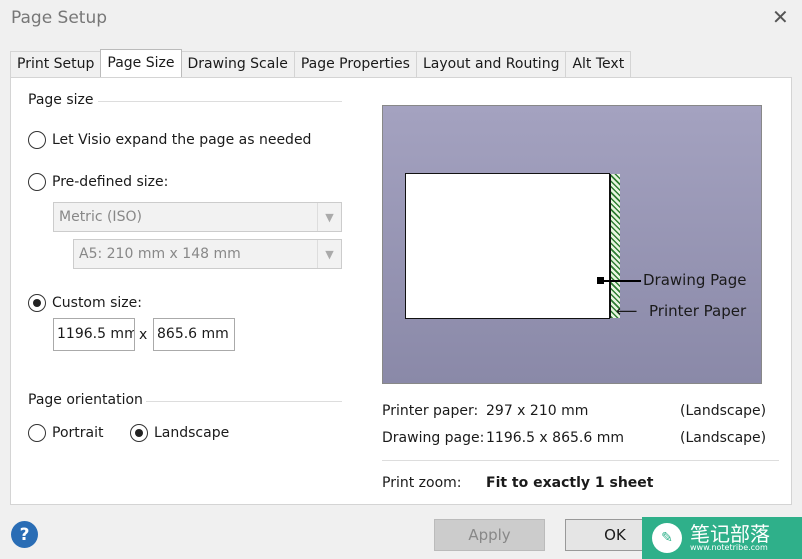 Image resolution: width=802 pixels, height=559 pixels. What do you see at coordinates (192, 433) in the screenshot?
I see `radio-label: Landscape` at bounding box center [192, 433].